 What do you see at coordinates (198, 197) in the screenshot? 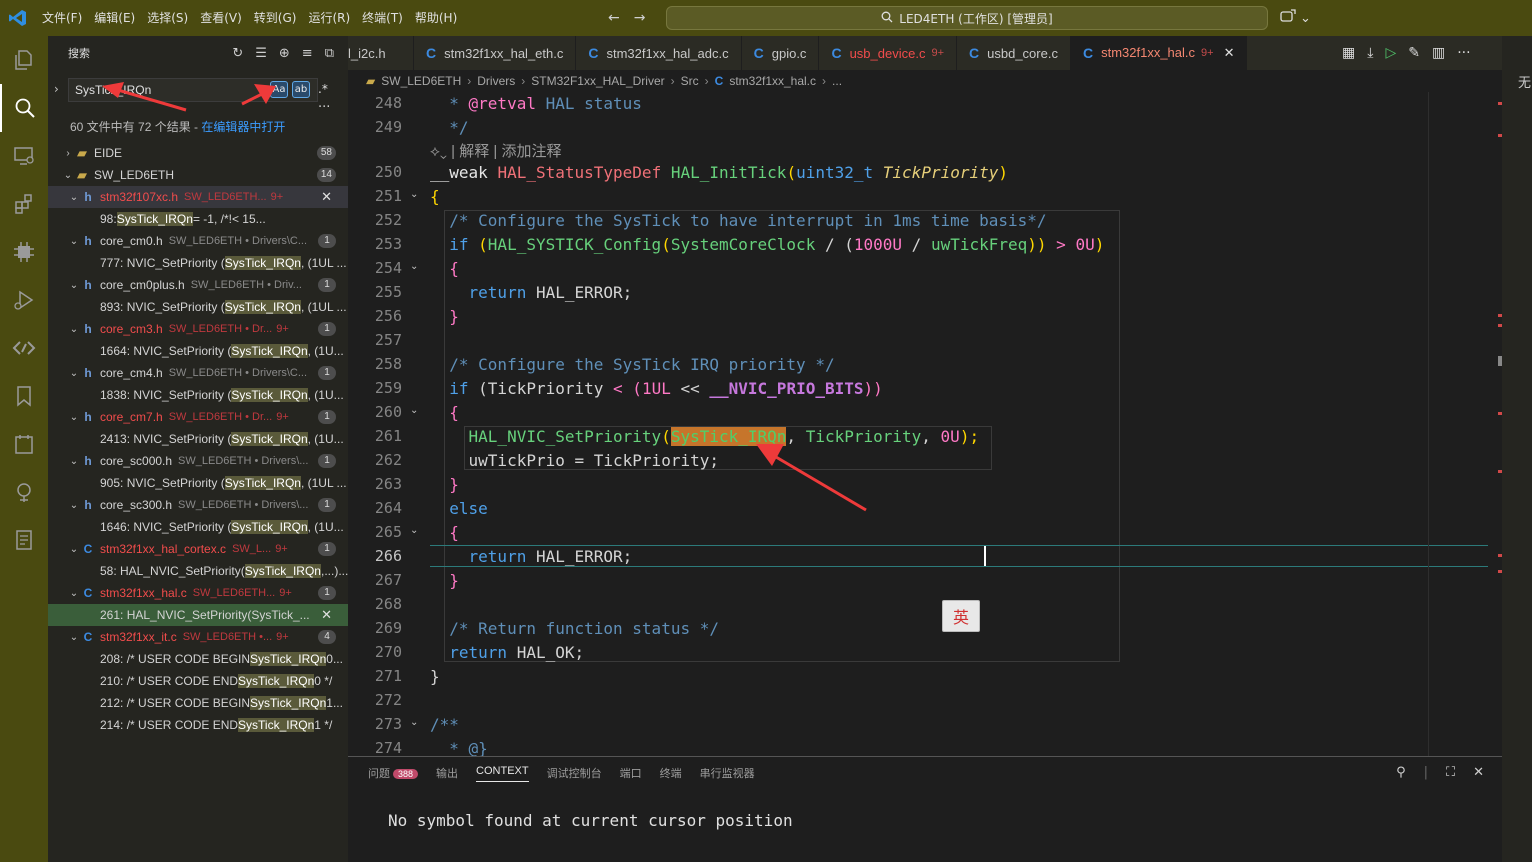
I see `file-row: ⌄ h stm32f107xc.h SW_LED6ETH... 9+ ✕` at bounding box center [198, 197].